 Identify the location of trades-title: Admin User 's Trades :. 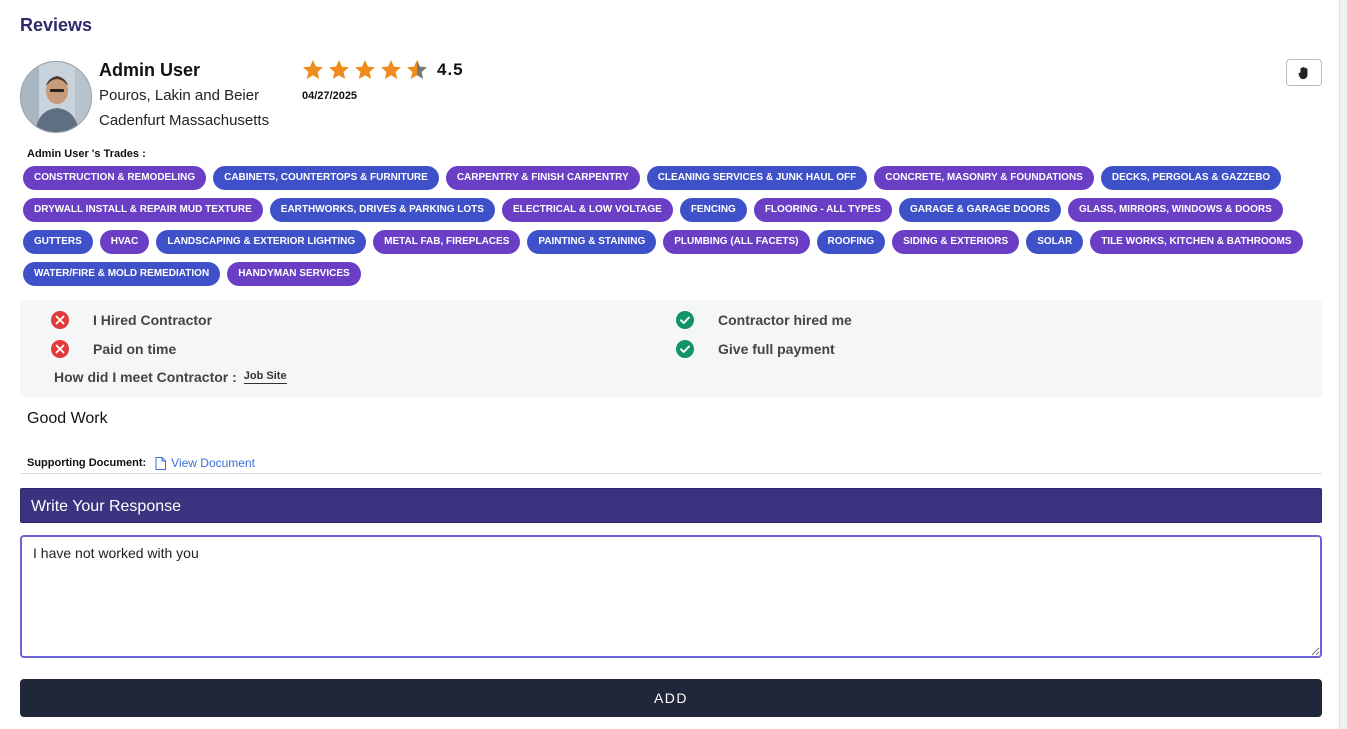
(86, 154).